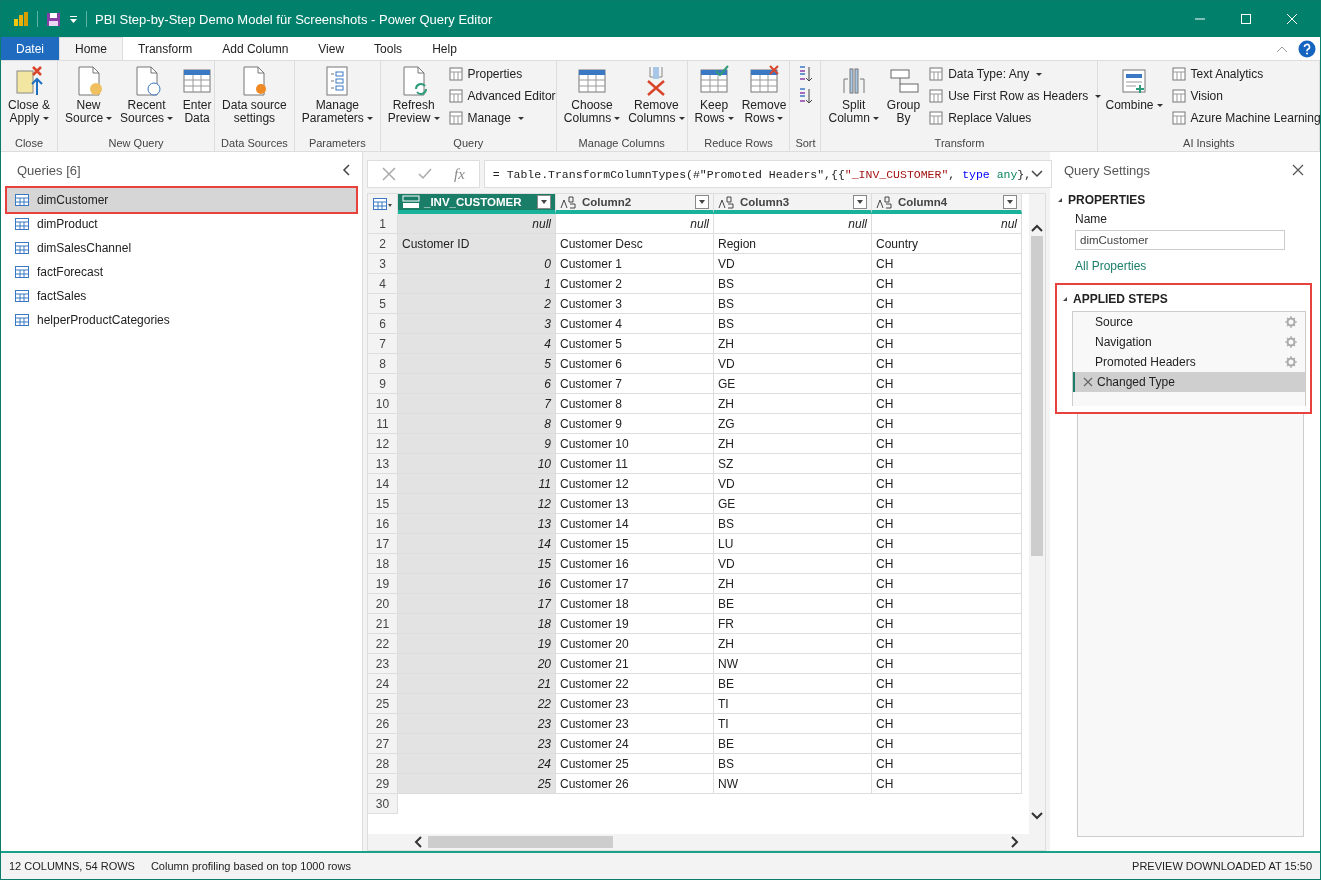 Image resolution: width=1321 pixels, height=880 pixels. Describe the element at coordinates (768, 174) in the screenshot. I see `formula-field: = Table.TransformColumnTypes(#"Promoted Headers",{{"_INV_CUSTOMER", type any},` at that location.